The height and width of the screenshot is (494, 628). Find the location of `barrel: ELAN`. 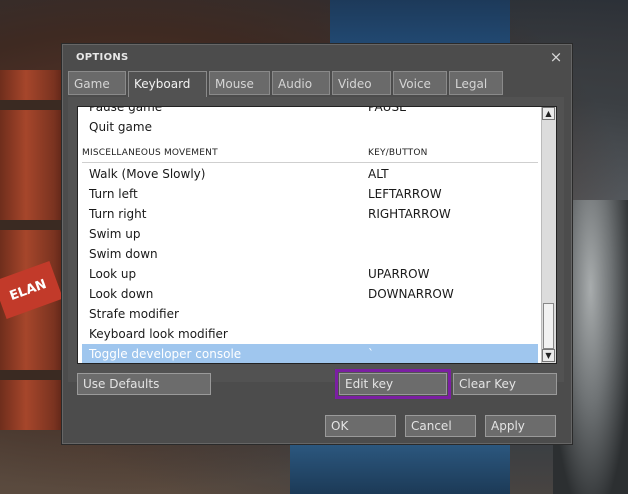

barrel: ELAN is located at coordinates (35, 250).